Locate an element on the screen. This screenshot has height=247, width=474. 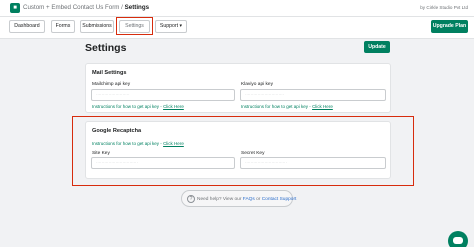
mail-settings-title: Mail Settings is located at coordinates (109, 73).